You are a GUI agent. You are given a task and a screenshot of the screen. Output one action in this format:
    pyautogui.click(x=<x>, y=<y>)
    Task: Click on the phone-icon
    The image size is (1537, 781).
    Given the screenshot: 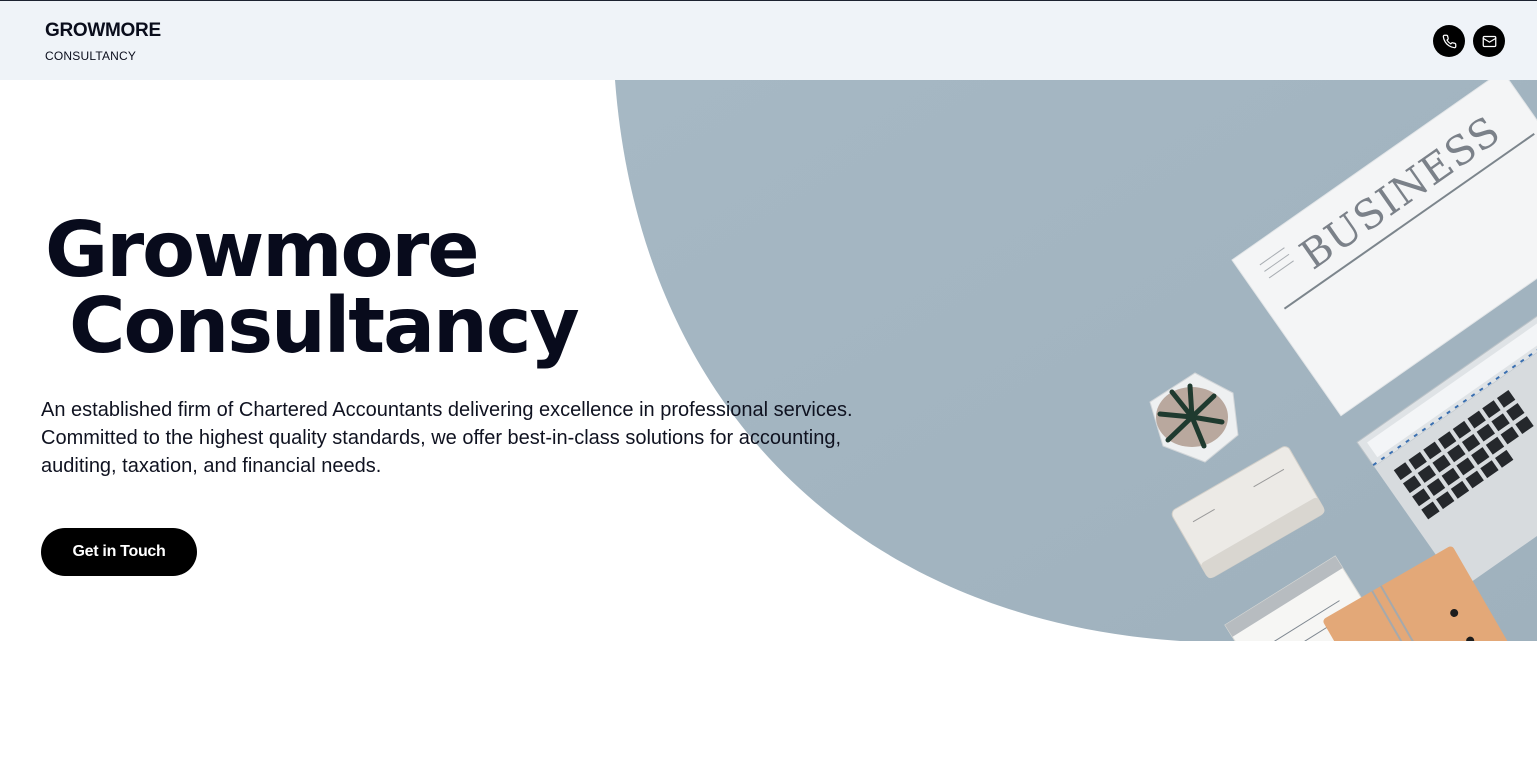 What is the action you would take?
    pyautogui.click(x=1449, y=41)
    